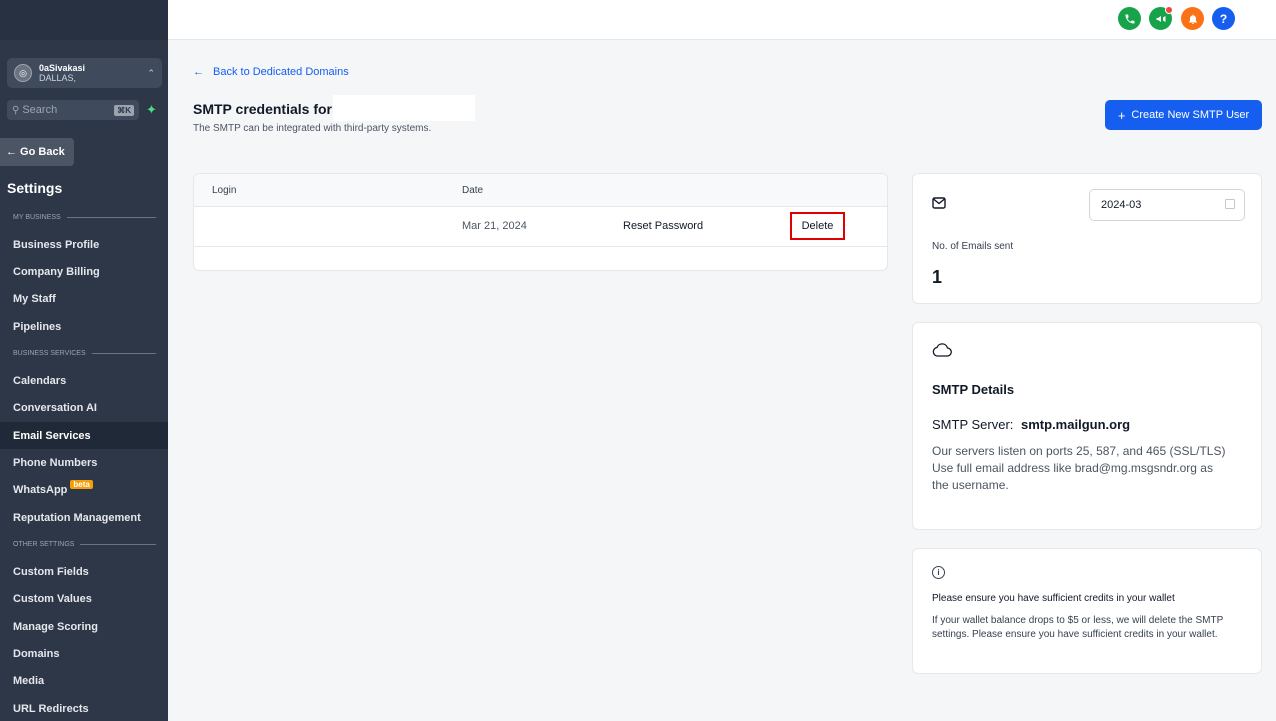  What do you see at coordinates (84, 680) in the screenshot?
I see `sidebar-item-media: Media` at bounding box center [84, 680].